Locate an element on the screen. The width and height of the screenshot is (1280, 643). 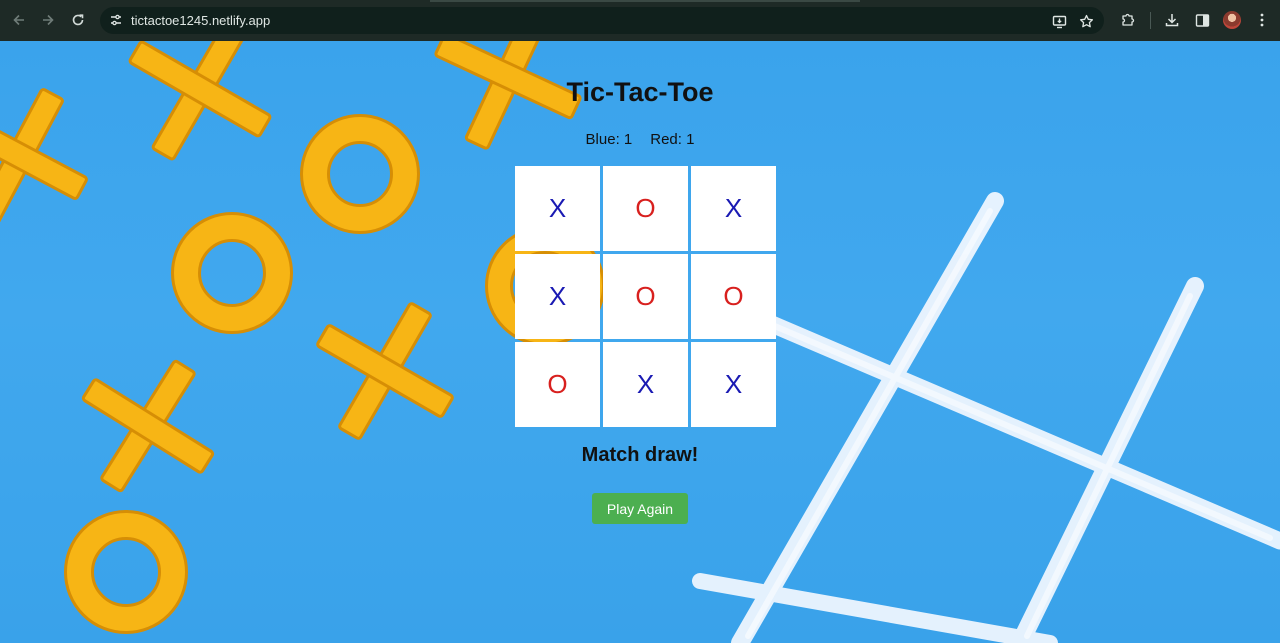
board-cell-7: O is located at coordinates (557, 384).